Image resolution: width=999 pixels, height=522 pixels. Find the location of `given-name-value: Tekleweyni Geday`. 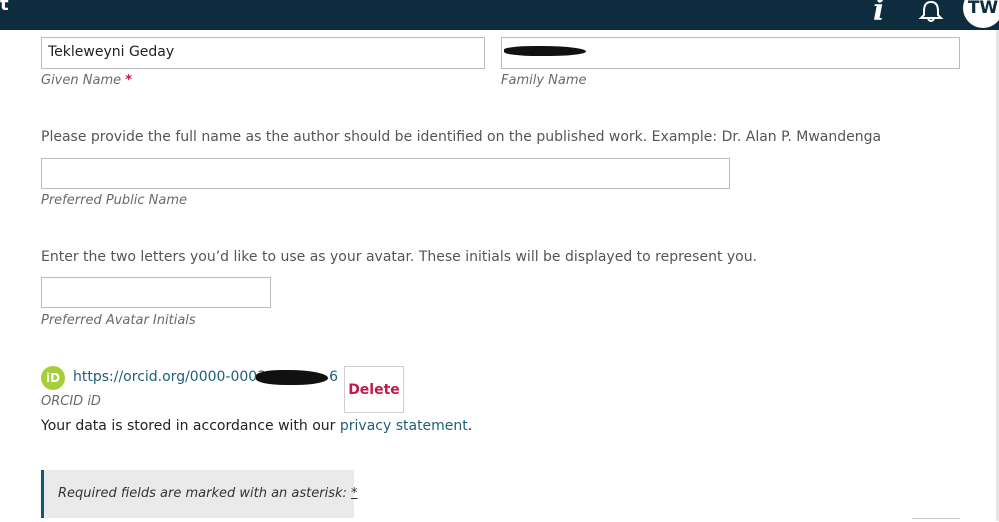

given-name-value: Tekleweyni Geday is located at coordinates (111, 52).